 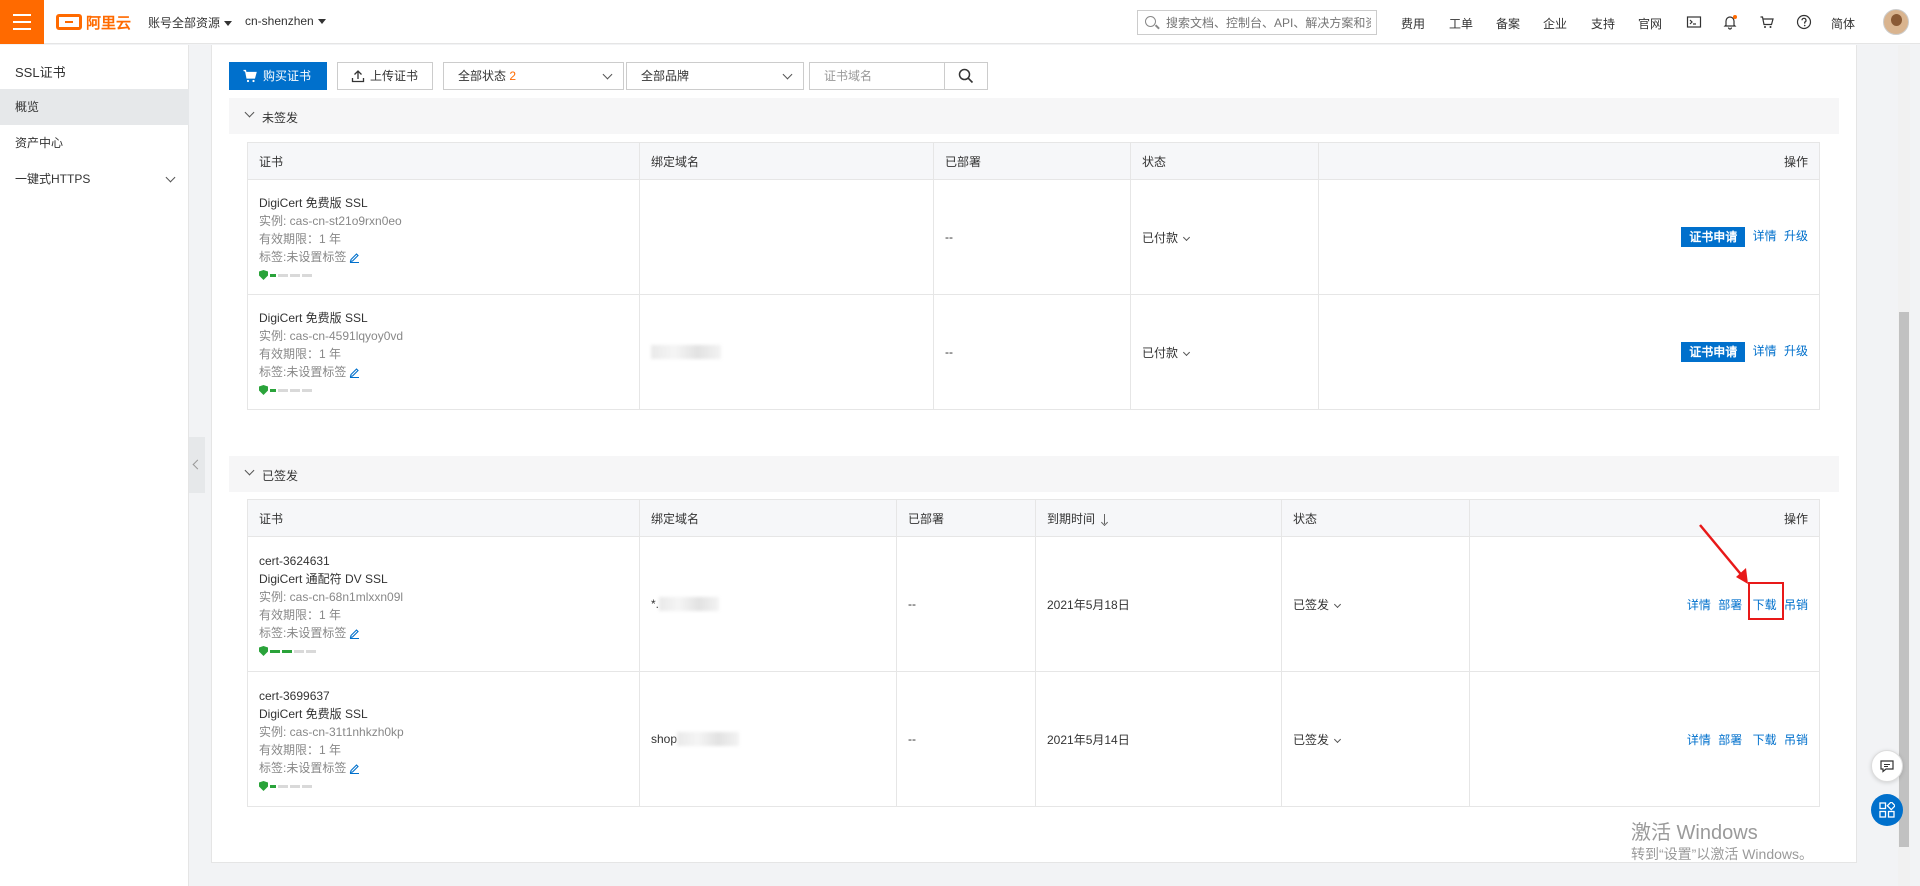 What do you see at coordinates (1034, 116) in the screenshot?
I see `unissued-section-header: 未签发` at bounding box center [1034, 116].